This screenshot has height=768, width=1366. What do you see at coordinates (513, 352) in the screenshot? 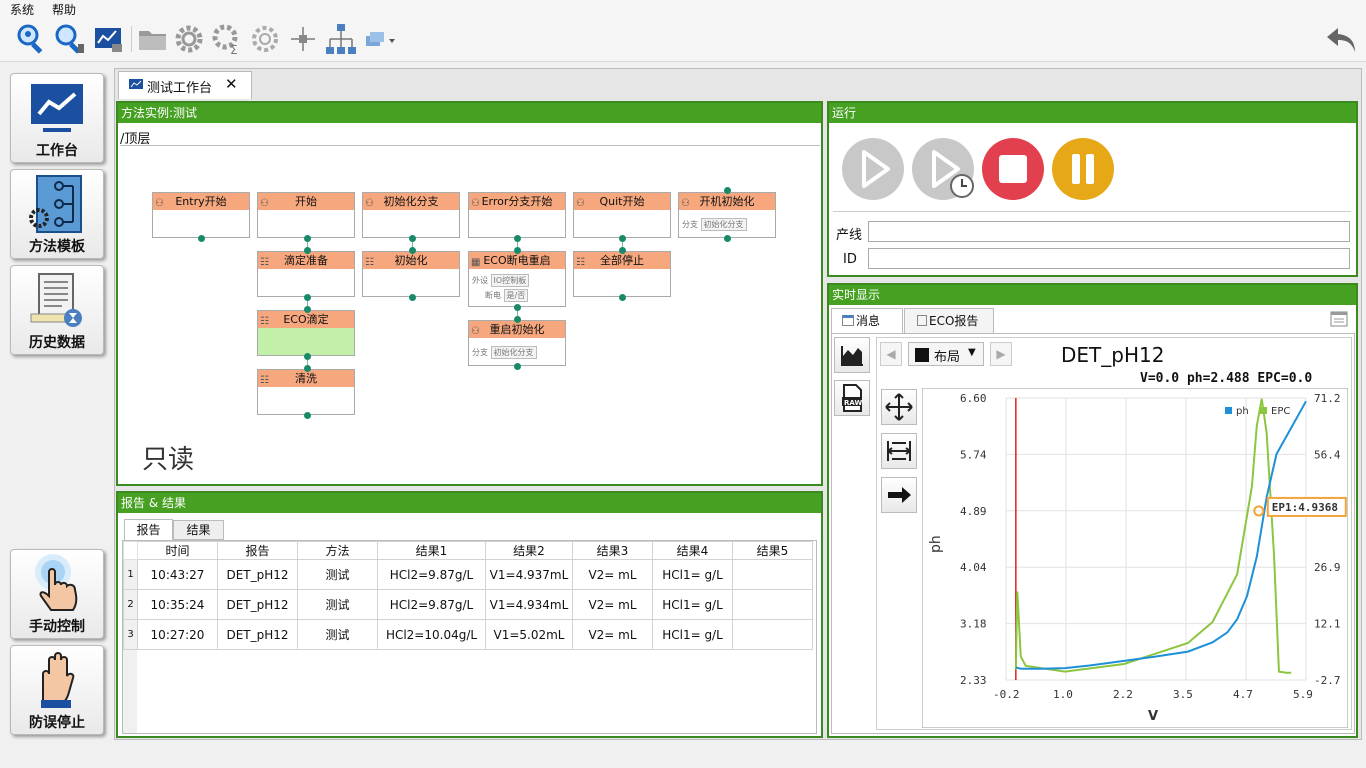
I see `restart-branch-select: 初始化分支` at bounding box center [513, 352].